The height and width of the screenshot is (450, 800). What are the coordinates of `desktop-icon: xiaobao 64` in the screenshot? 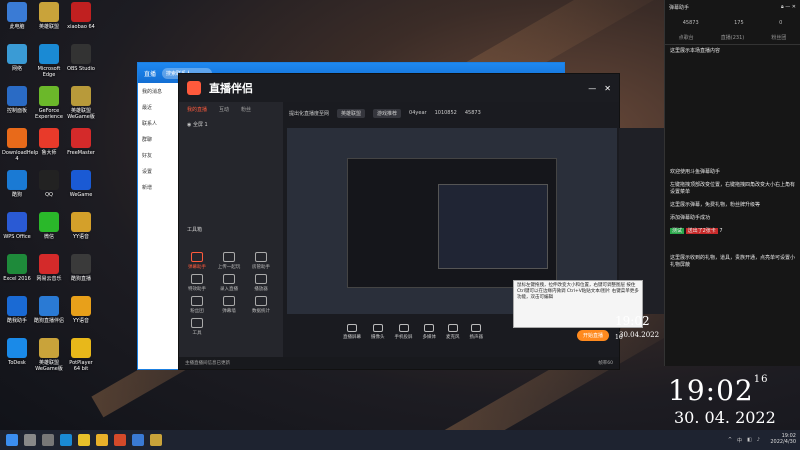 It's located at (81, 16).